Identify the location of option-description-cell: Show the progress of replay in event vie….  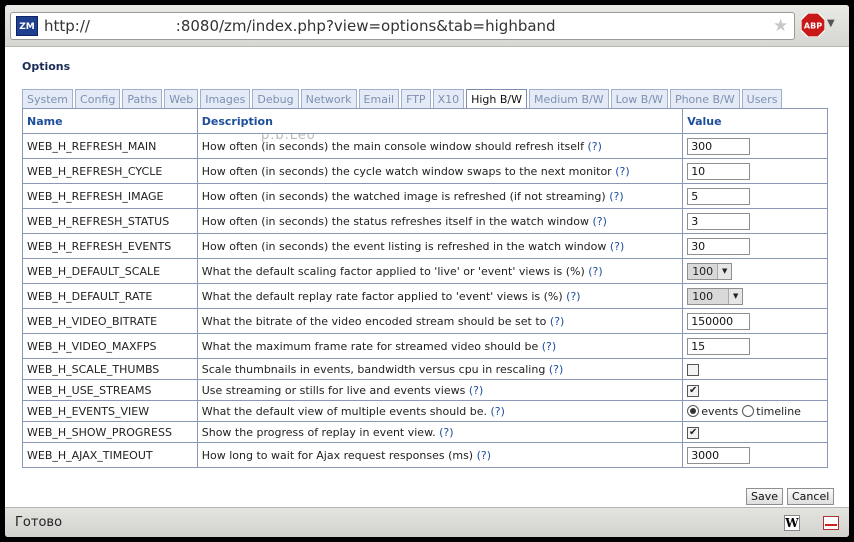
(440, 432).